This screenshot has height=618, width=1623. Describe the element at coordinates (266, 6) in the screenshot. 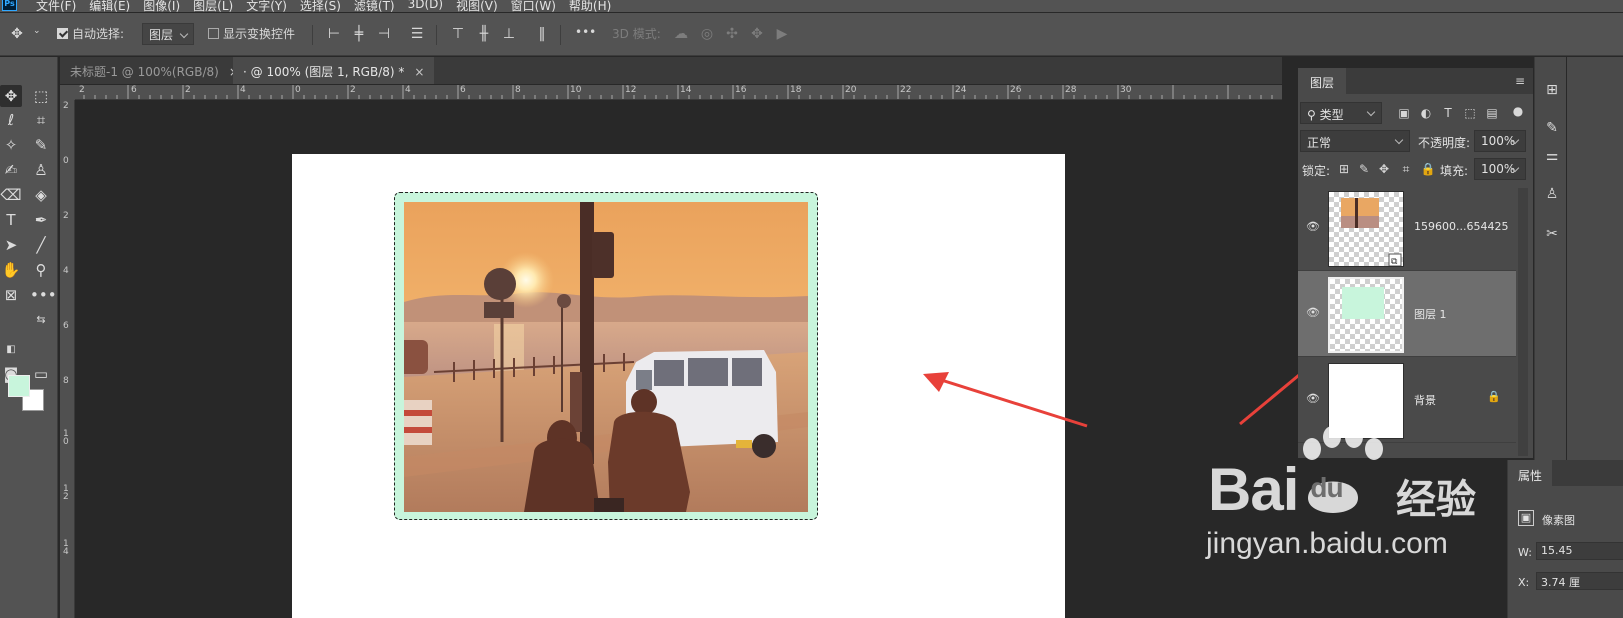

I see `menu-type: 文字(Y)` at that location.